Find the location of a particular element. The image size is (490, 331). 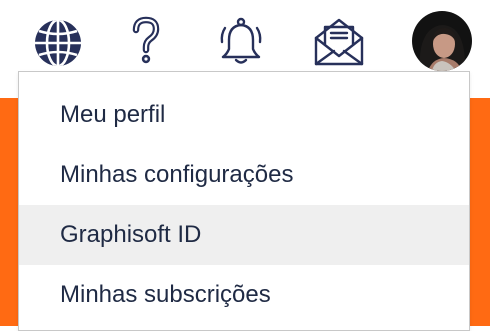

background-accent-left is located at coordinates (9, 212).